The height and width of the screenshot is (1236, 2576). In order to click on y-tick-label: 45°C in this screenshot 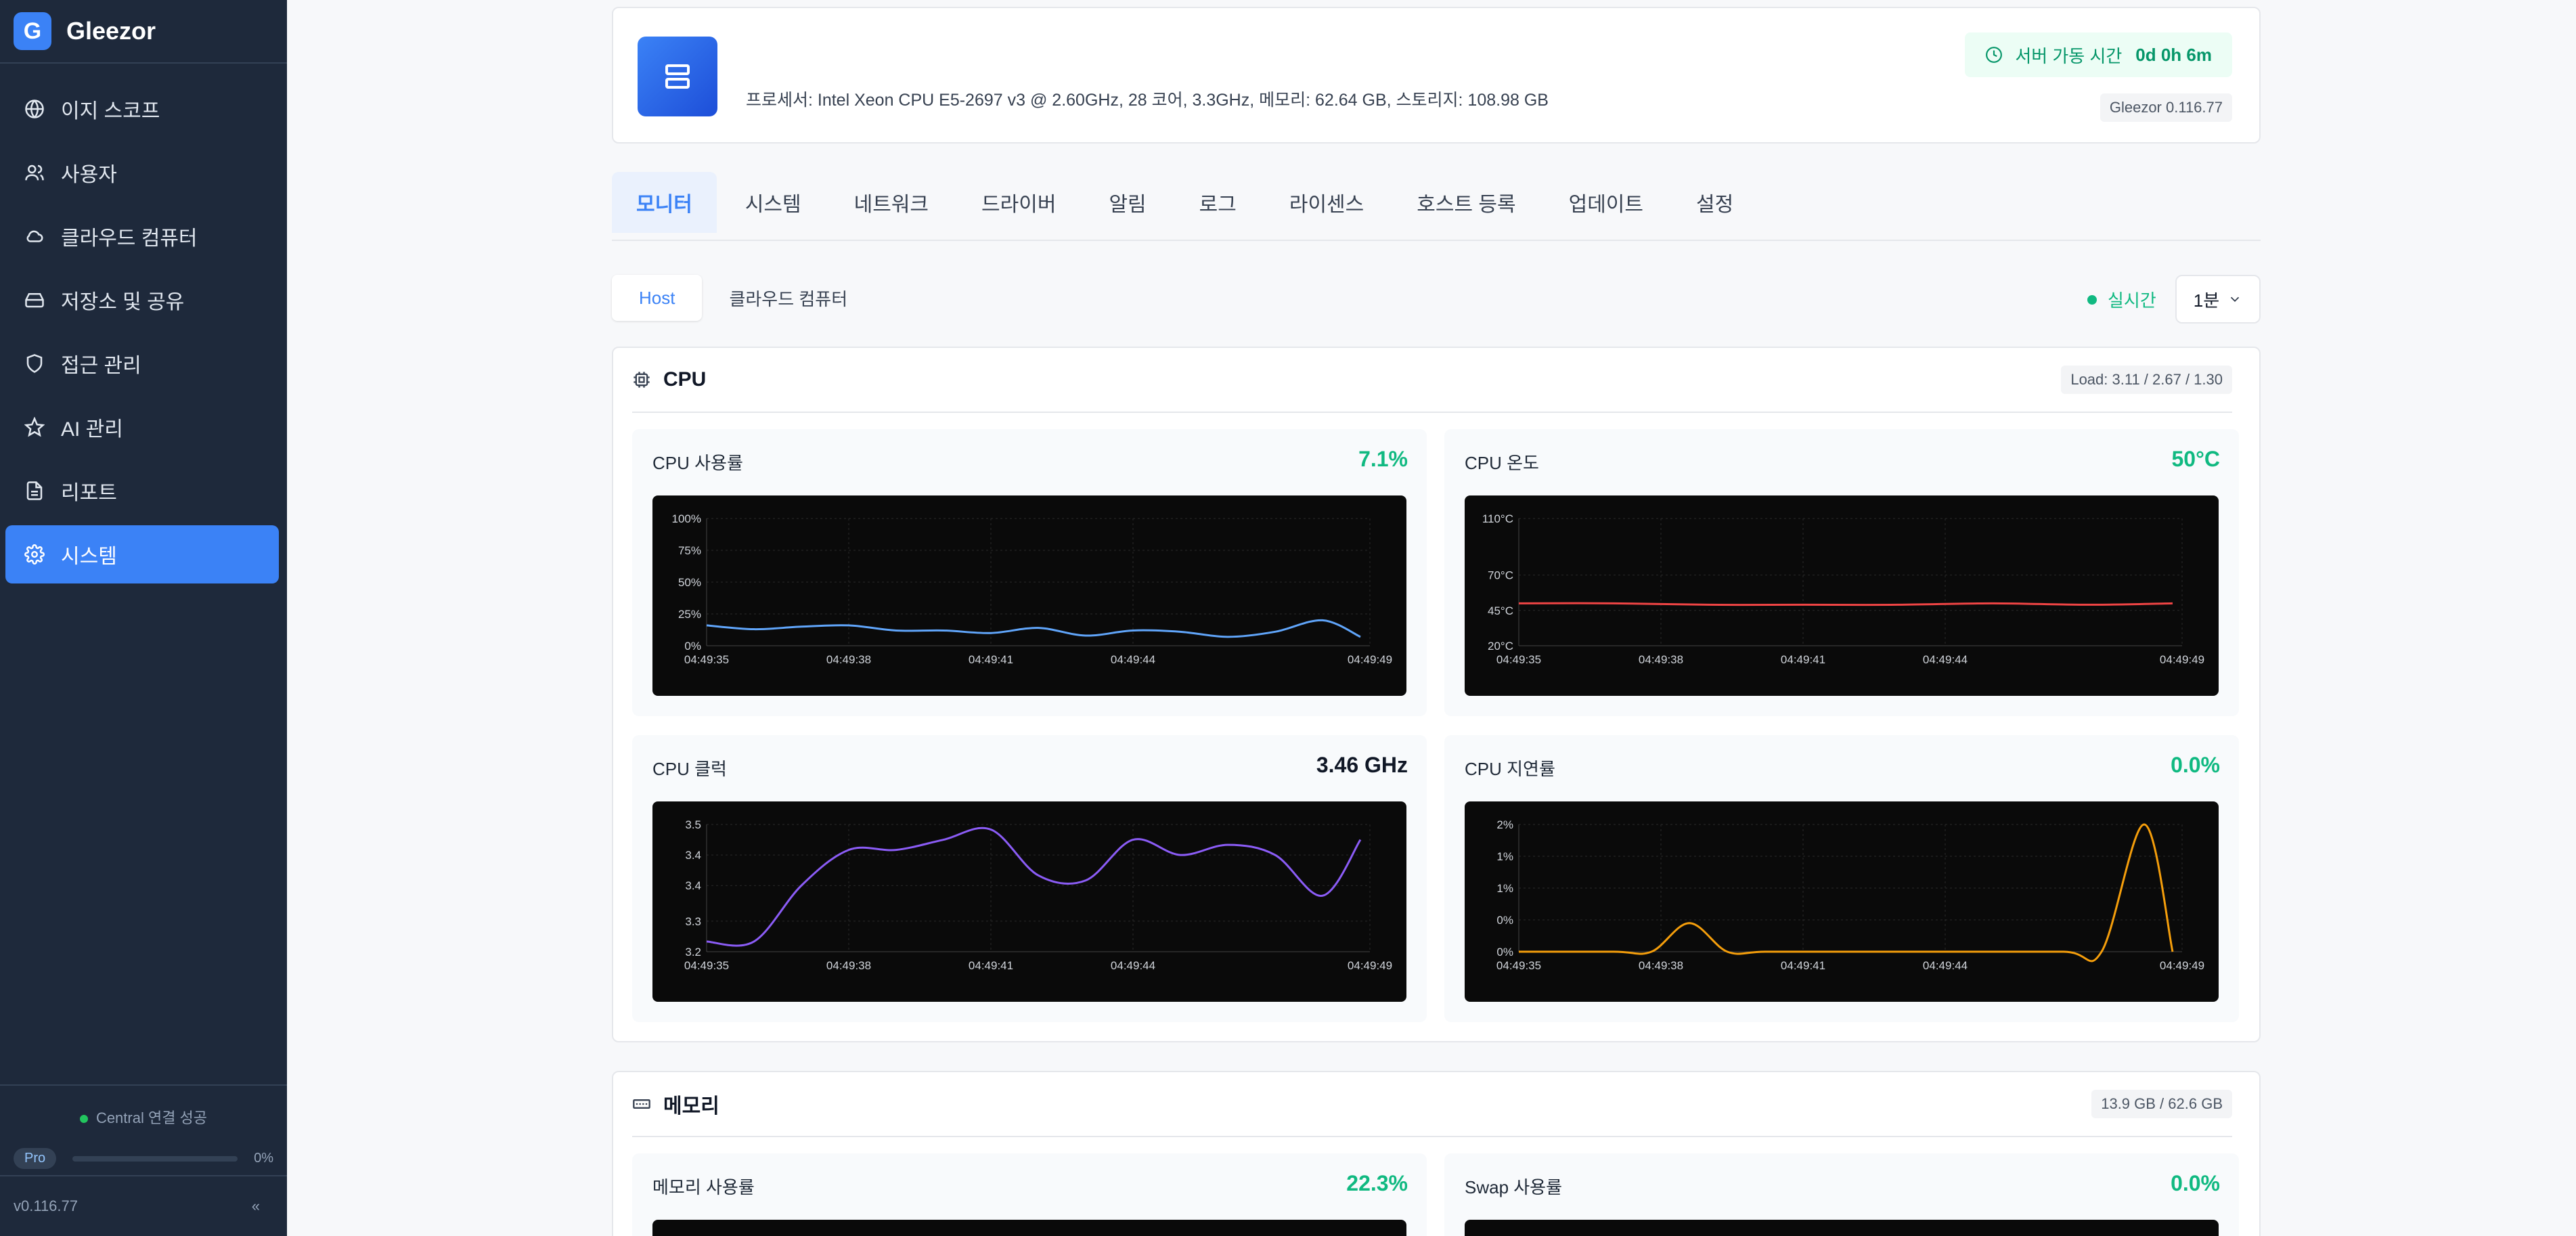, I will do `click(1500, 610)`.